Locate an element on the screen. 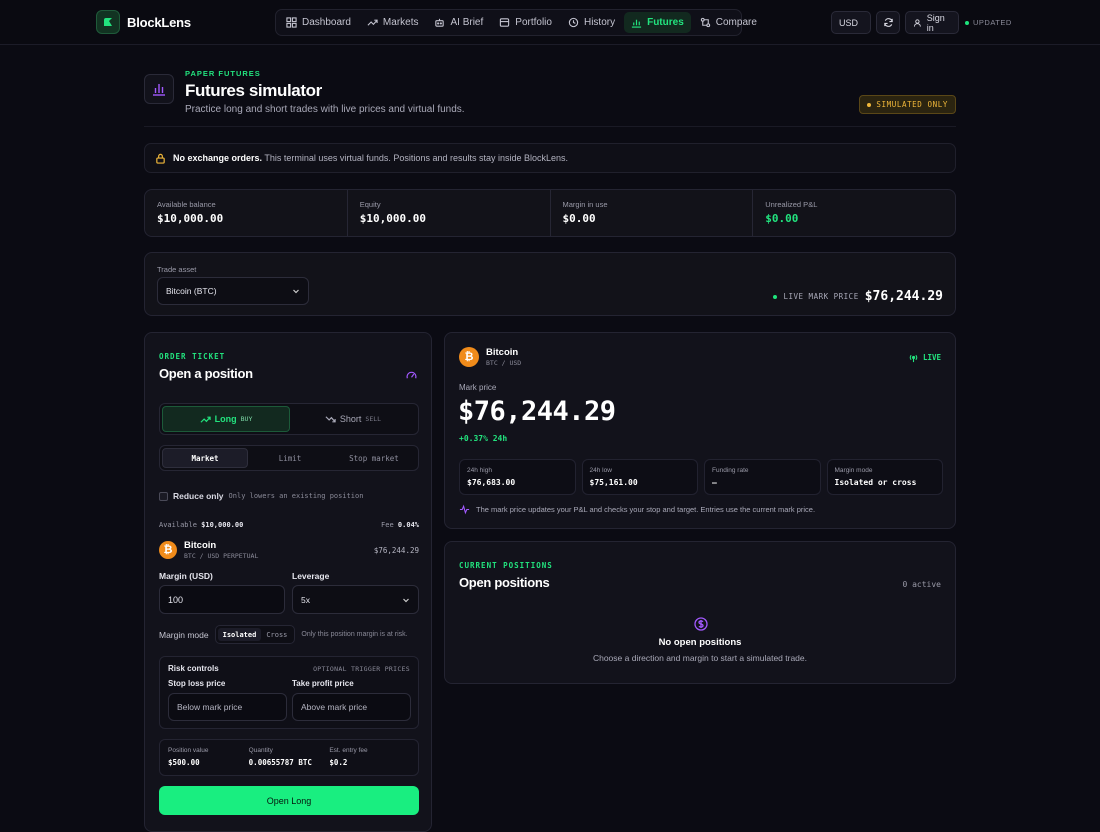 The width and height of the screenshot is (1100, 832). summary-entry-fee: Est. entry fee $0.2 is located at coordinates (369, 757).